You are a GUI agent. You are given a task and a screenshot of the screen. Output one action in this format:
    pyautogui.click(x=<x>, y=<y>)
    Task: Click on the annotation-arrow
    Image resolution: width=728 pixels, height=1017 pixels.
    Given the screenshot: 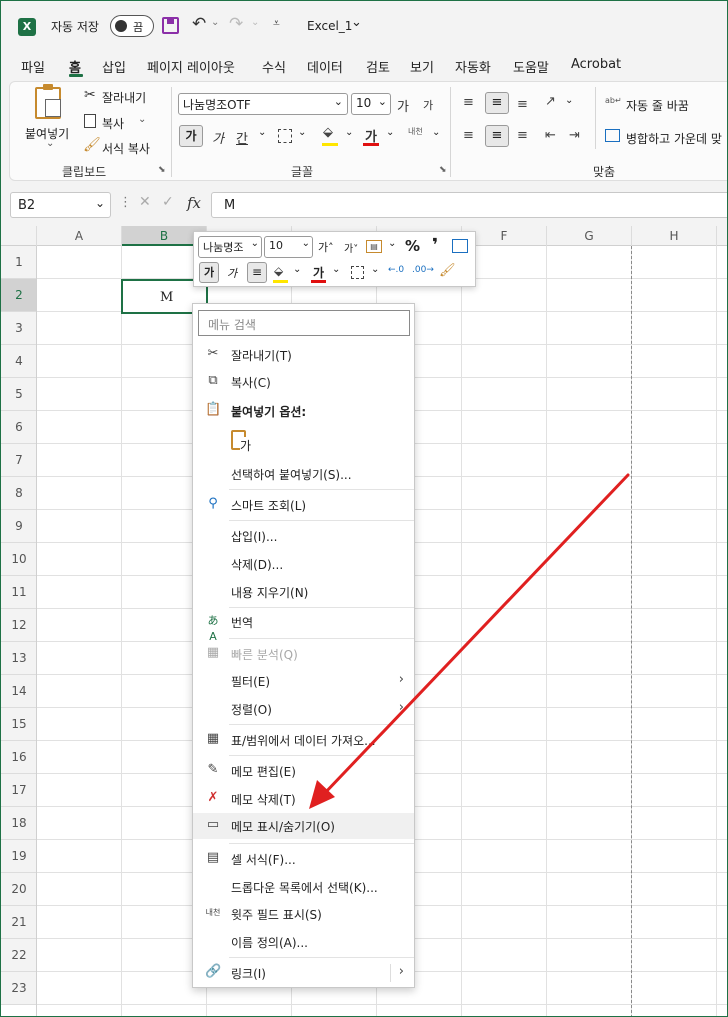 What is the action you would take?
    pyautogui.click(x=469, y=641)
    